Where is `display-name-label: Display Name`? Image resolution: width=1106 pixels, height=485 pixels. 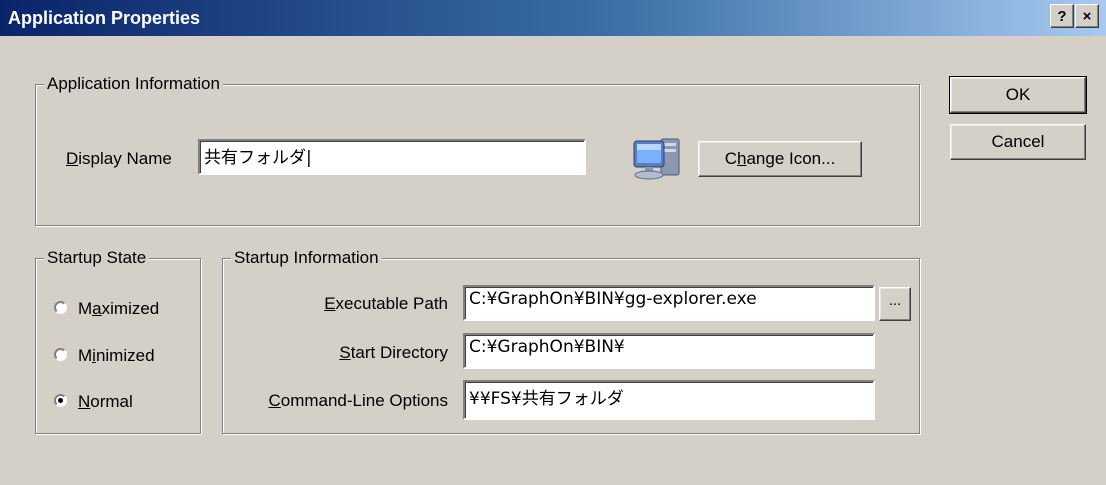 display-name-label: Display Name is located at coordinates (119, 158).